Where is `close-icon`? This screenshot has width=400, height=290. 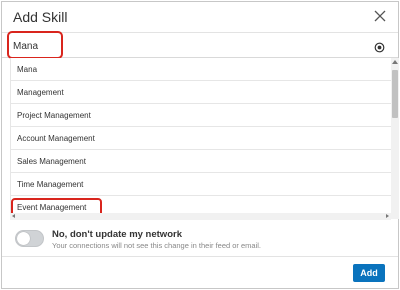 close-icon is located at coordinates (380, 16).